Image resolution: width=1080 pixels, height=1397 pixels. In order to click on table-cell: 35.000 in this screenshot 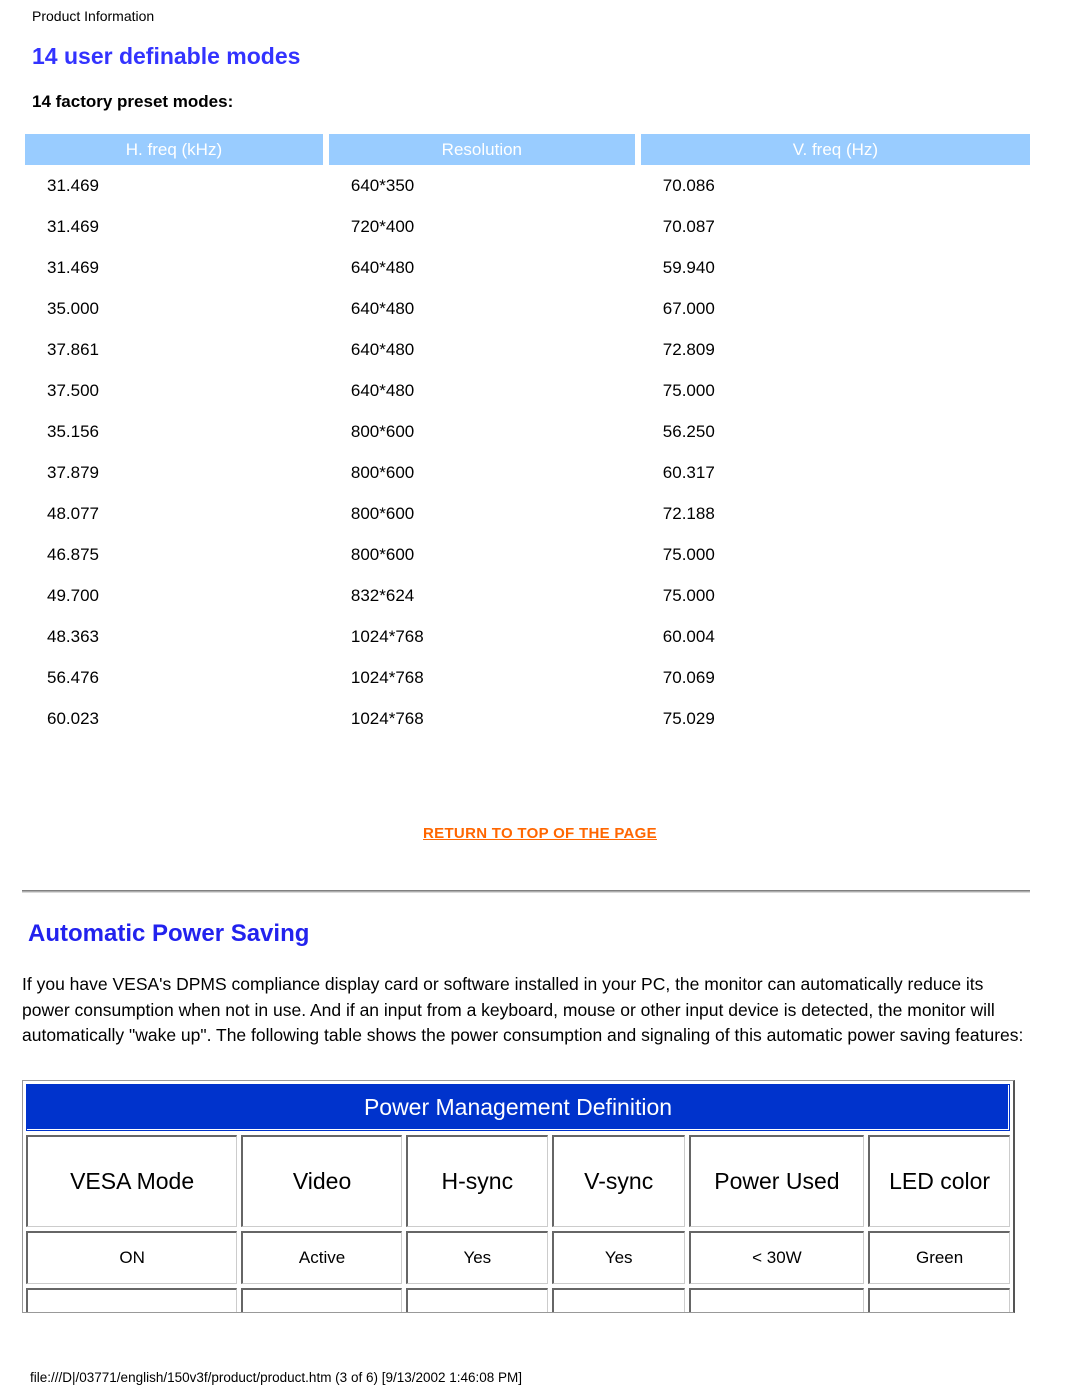, I will do `click(73, 308)`.